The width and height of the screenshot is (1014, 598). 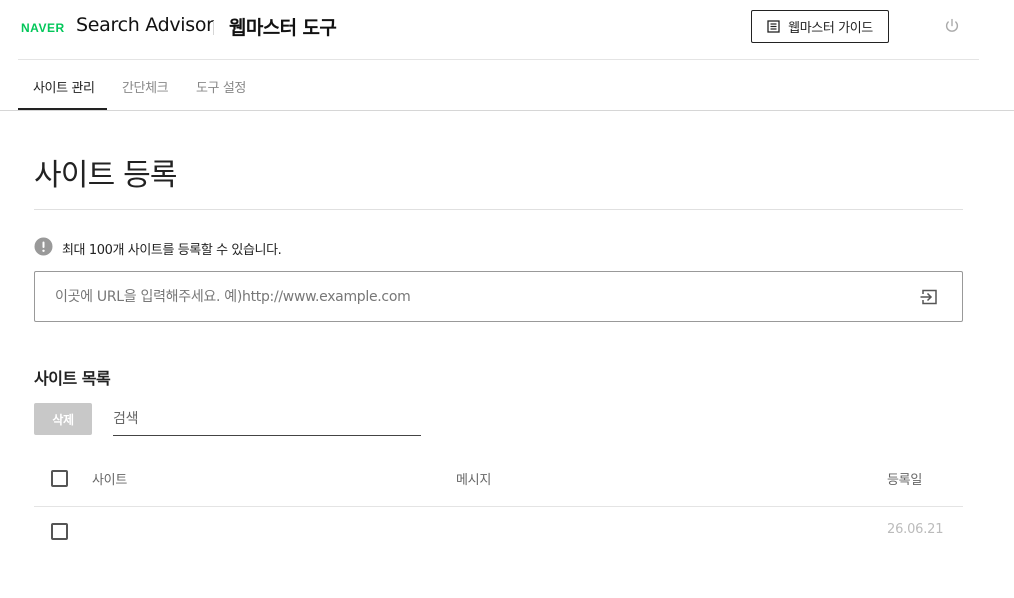 I want to click on header: NAVER Search Advisor 웹마스터 도구 웹마스터 가이드, so click(x=507, y=30).